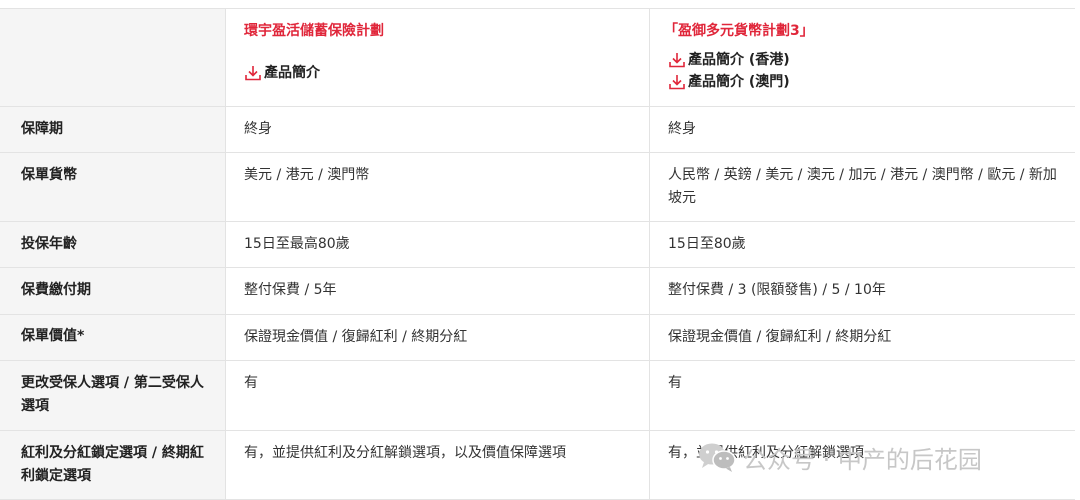  I want to click on brochure-download-link-macau: 產品簡介 (澳門), so click(864, 82).